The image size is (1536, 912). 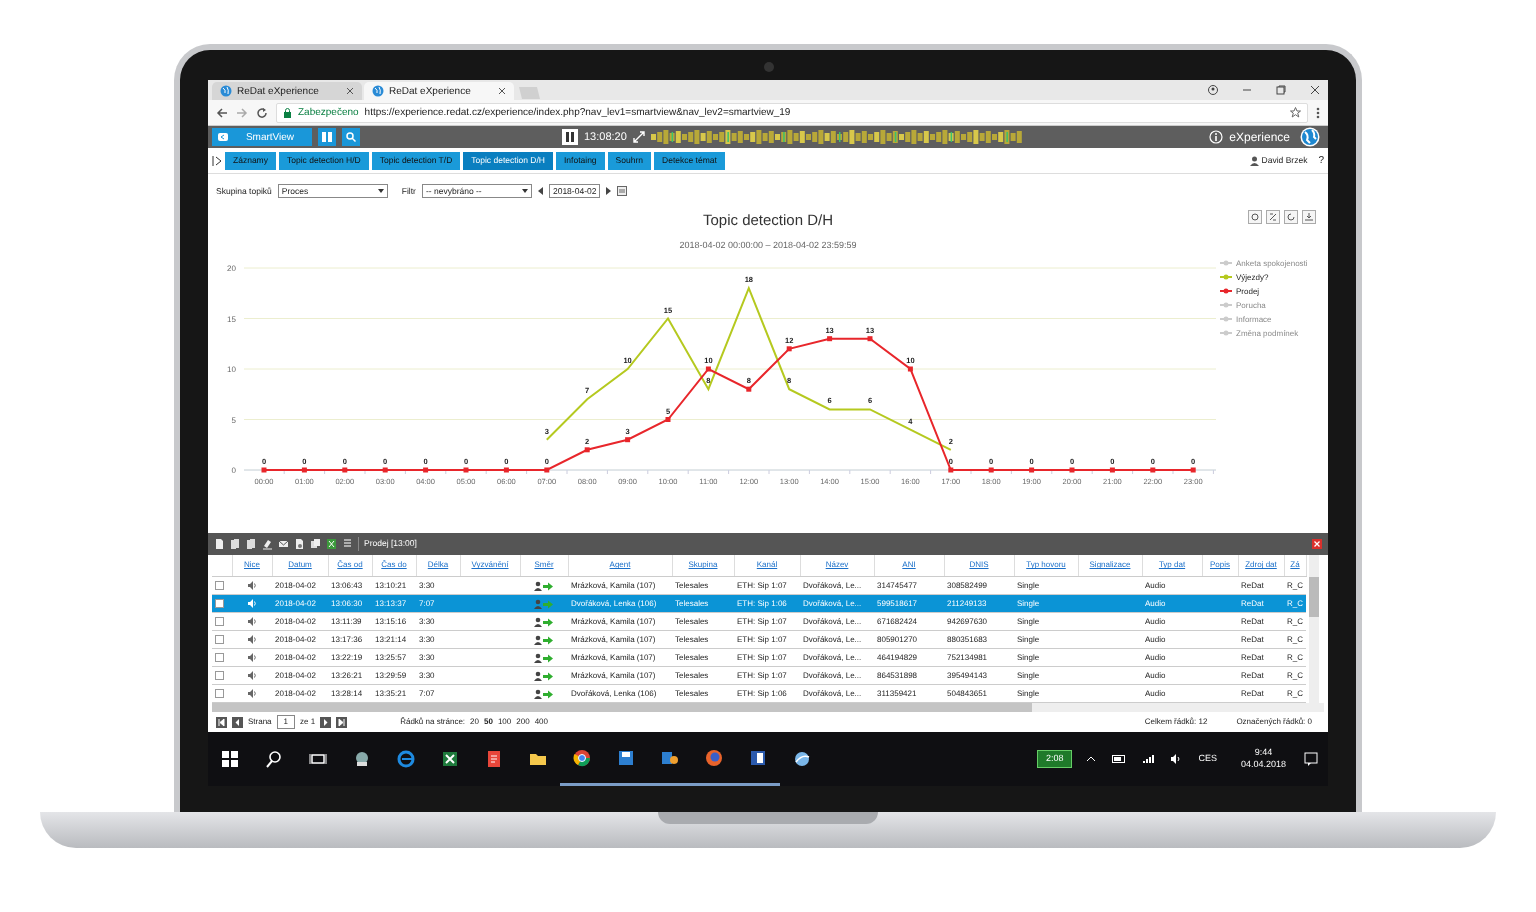 What do you see at coordinates (638, 137) in the screenshot?
I see `expand-icon` at bounding box center [638, 137].